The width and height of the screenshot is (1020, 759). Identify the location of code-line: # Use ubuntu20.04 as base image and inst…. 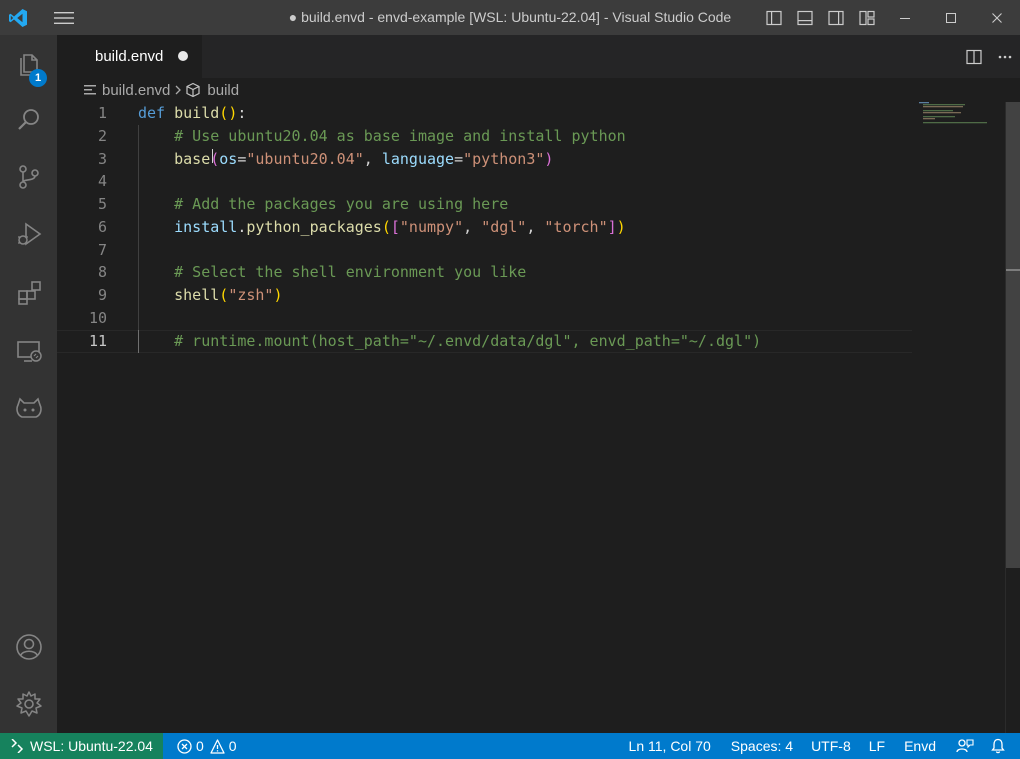
(528, 136).